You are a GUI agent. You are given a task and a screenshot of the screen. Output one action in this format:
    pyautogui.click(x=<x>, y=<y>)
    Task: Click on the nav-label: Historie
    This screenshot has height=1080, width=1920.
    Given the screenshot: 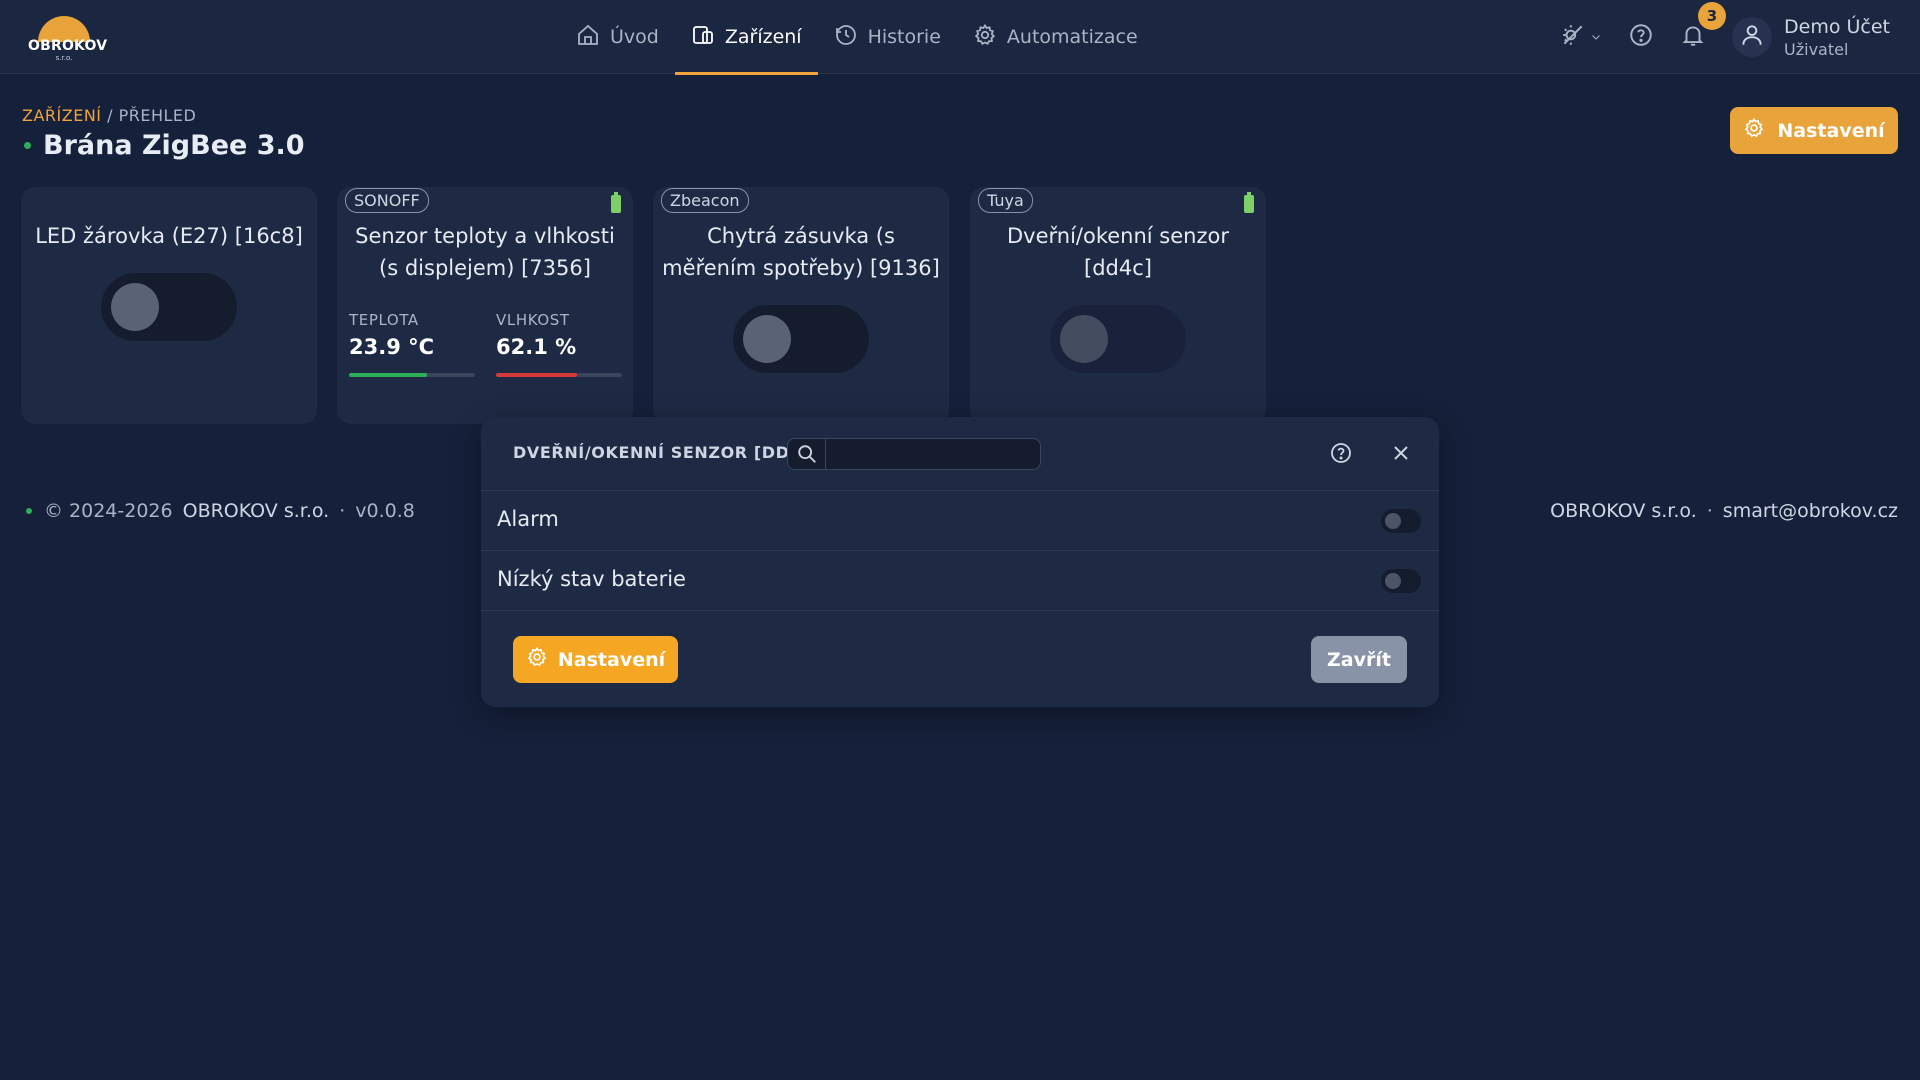 What is the action you would take?
    pyautogui.click(x=904, y=37)
    